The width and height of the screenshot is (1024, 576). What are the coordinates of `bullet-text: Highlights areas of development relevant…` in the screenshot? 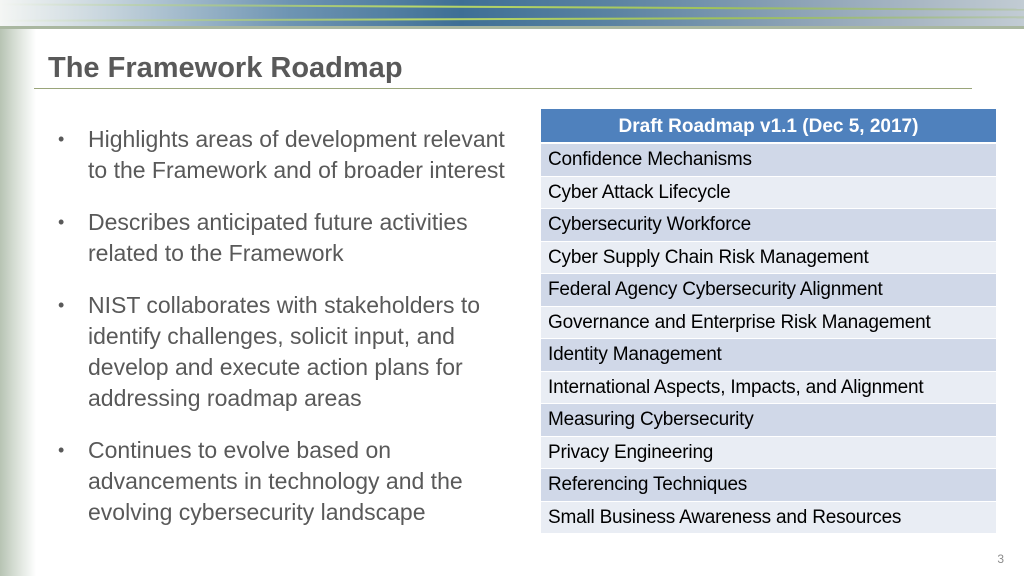 It's located at (296, 154).